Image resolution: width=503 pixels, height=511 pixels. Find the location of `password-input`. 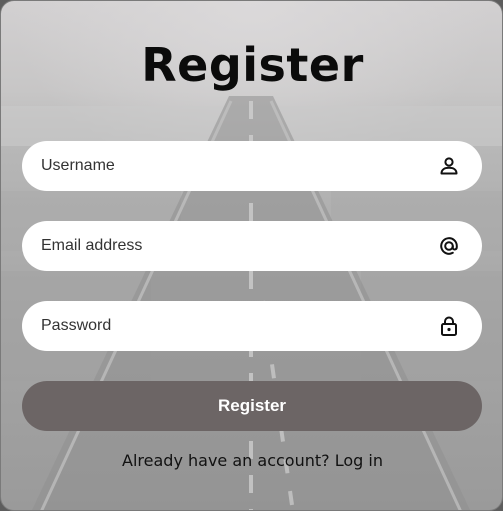

password-input is located at coordinates (222, 326).